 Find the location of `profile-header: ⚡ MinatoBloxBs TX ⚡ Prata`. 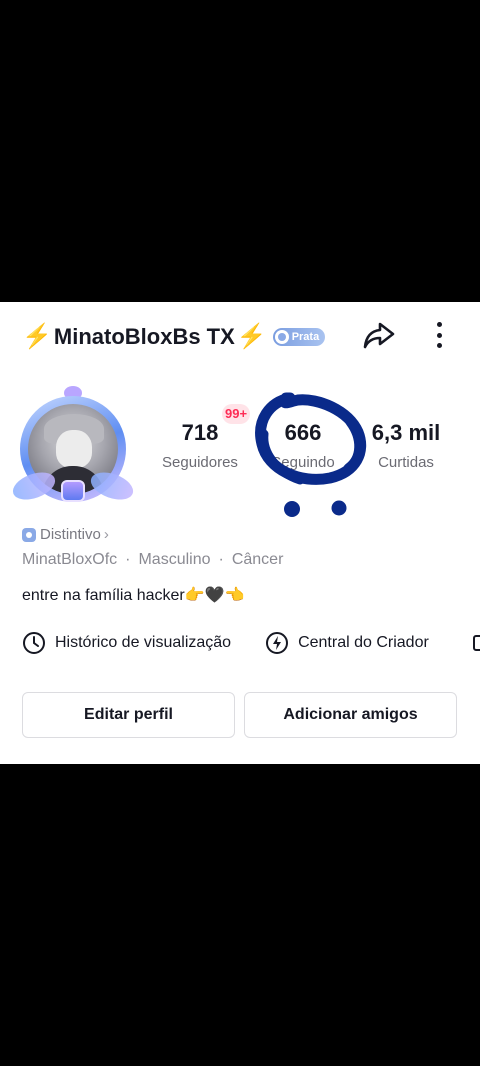

profile-header: ⚡ MinatoBloxBs TX ⚡ Prata is located at coordinates (174, 337).